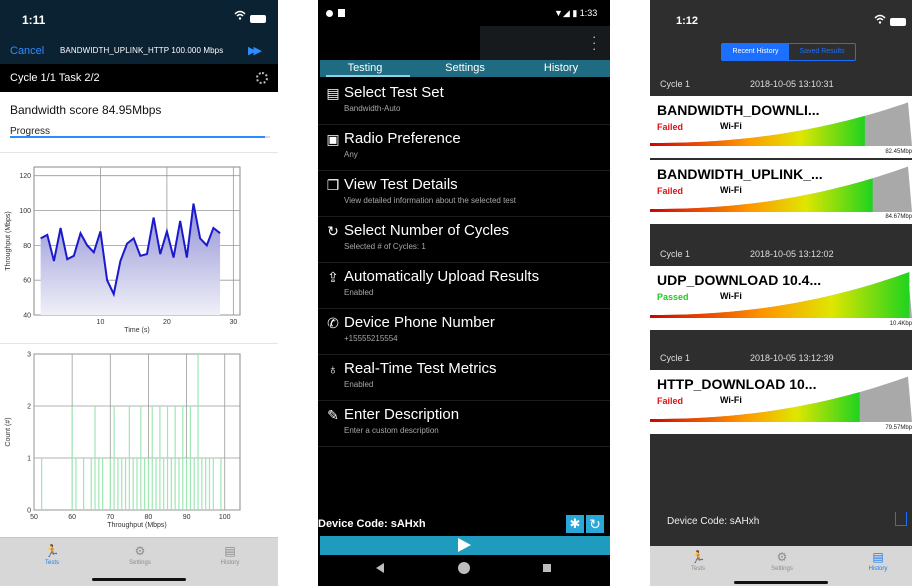 Image resolution: width=912 pixels, height=586 pixels. I want to click on overflow-menu-icon: · · ·, so click(594, 42).